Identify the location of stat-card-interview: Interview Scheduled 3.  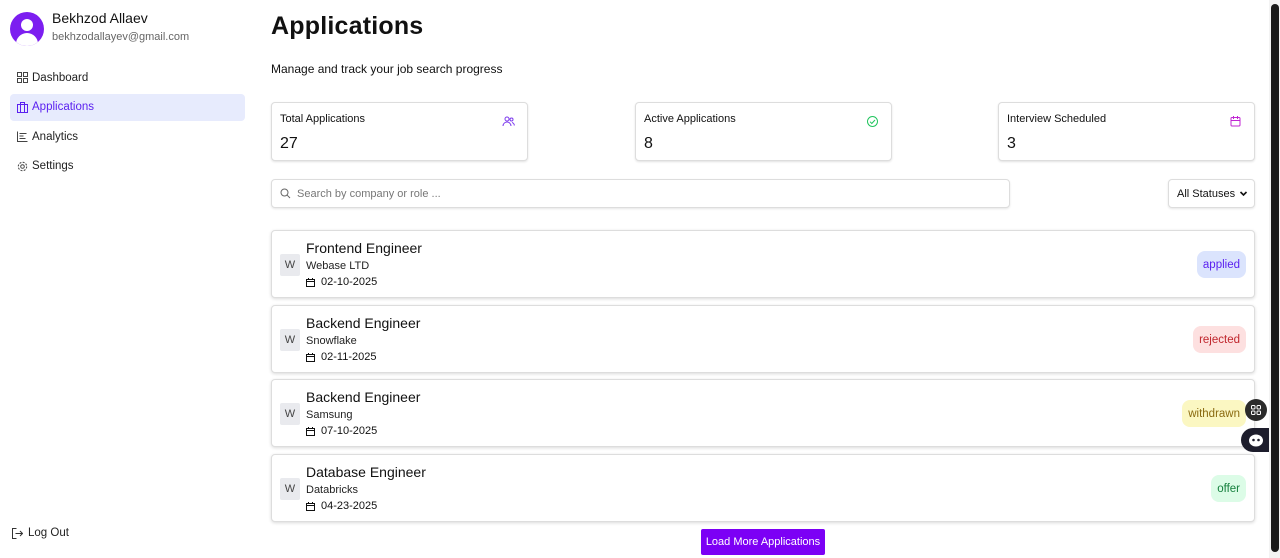
(1126, 131).